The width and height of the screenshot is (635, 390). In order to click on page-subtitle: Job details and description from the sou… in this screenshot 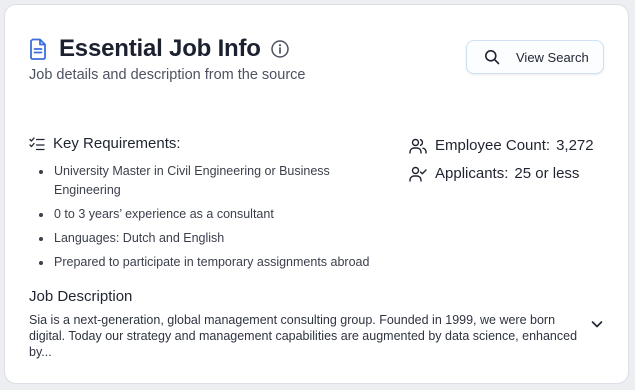, I will do `click(167, 75)`.